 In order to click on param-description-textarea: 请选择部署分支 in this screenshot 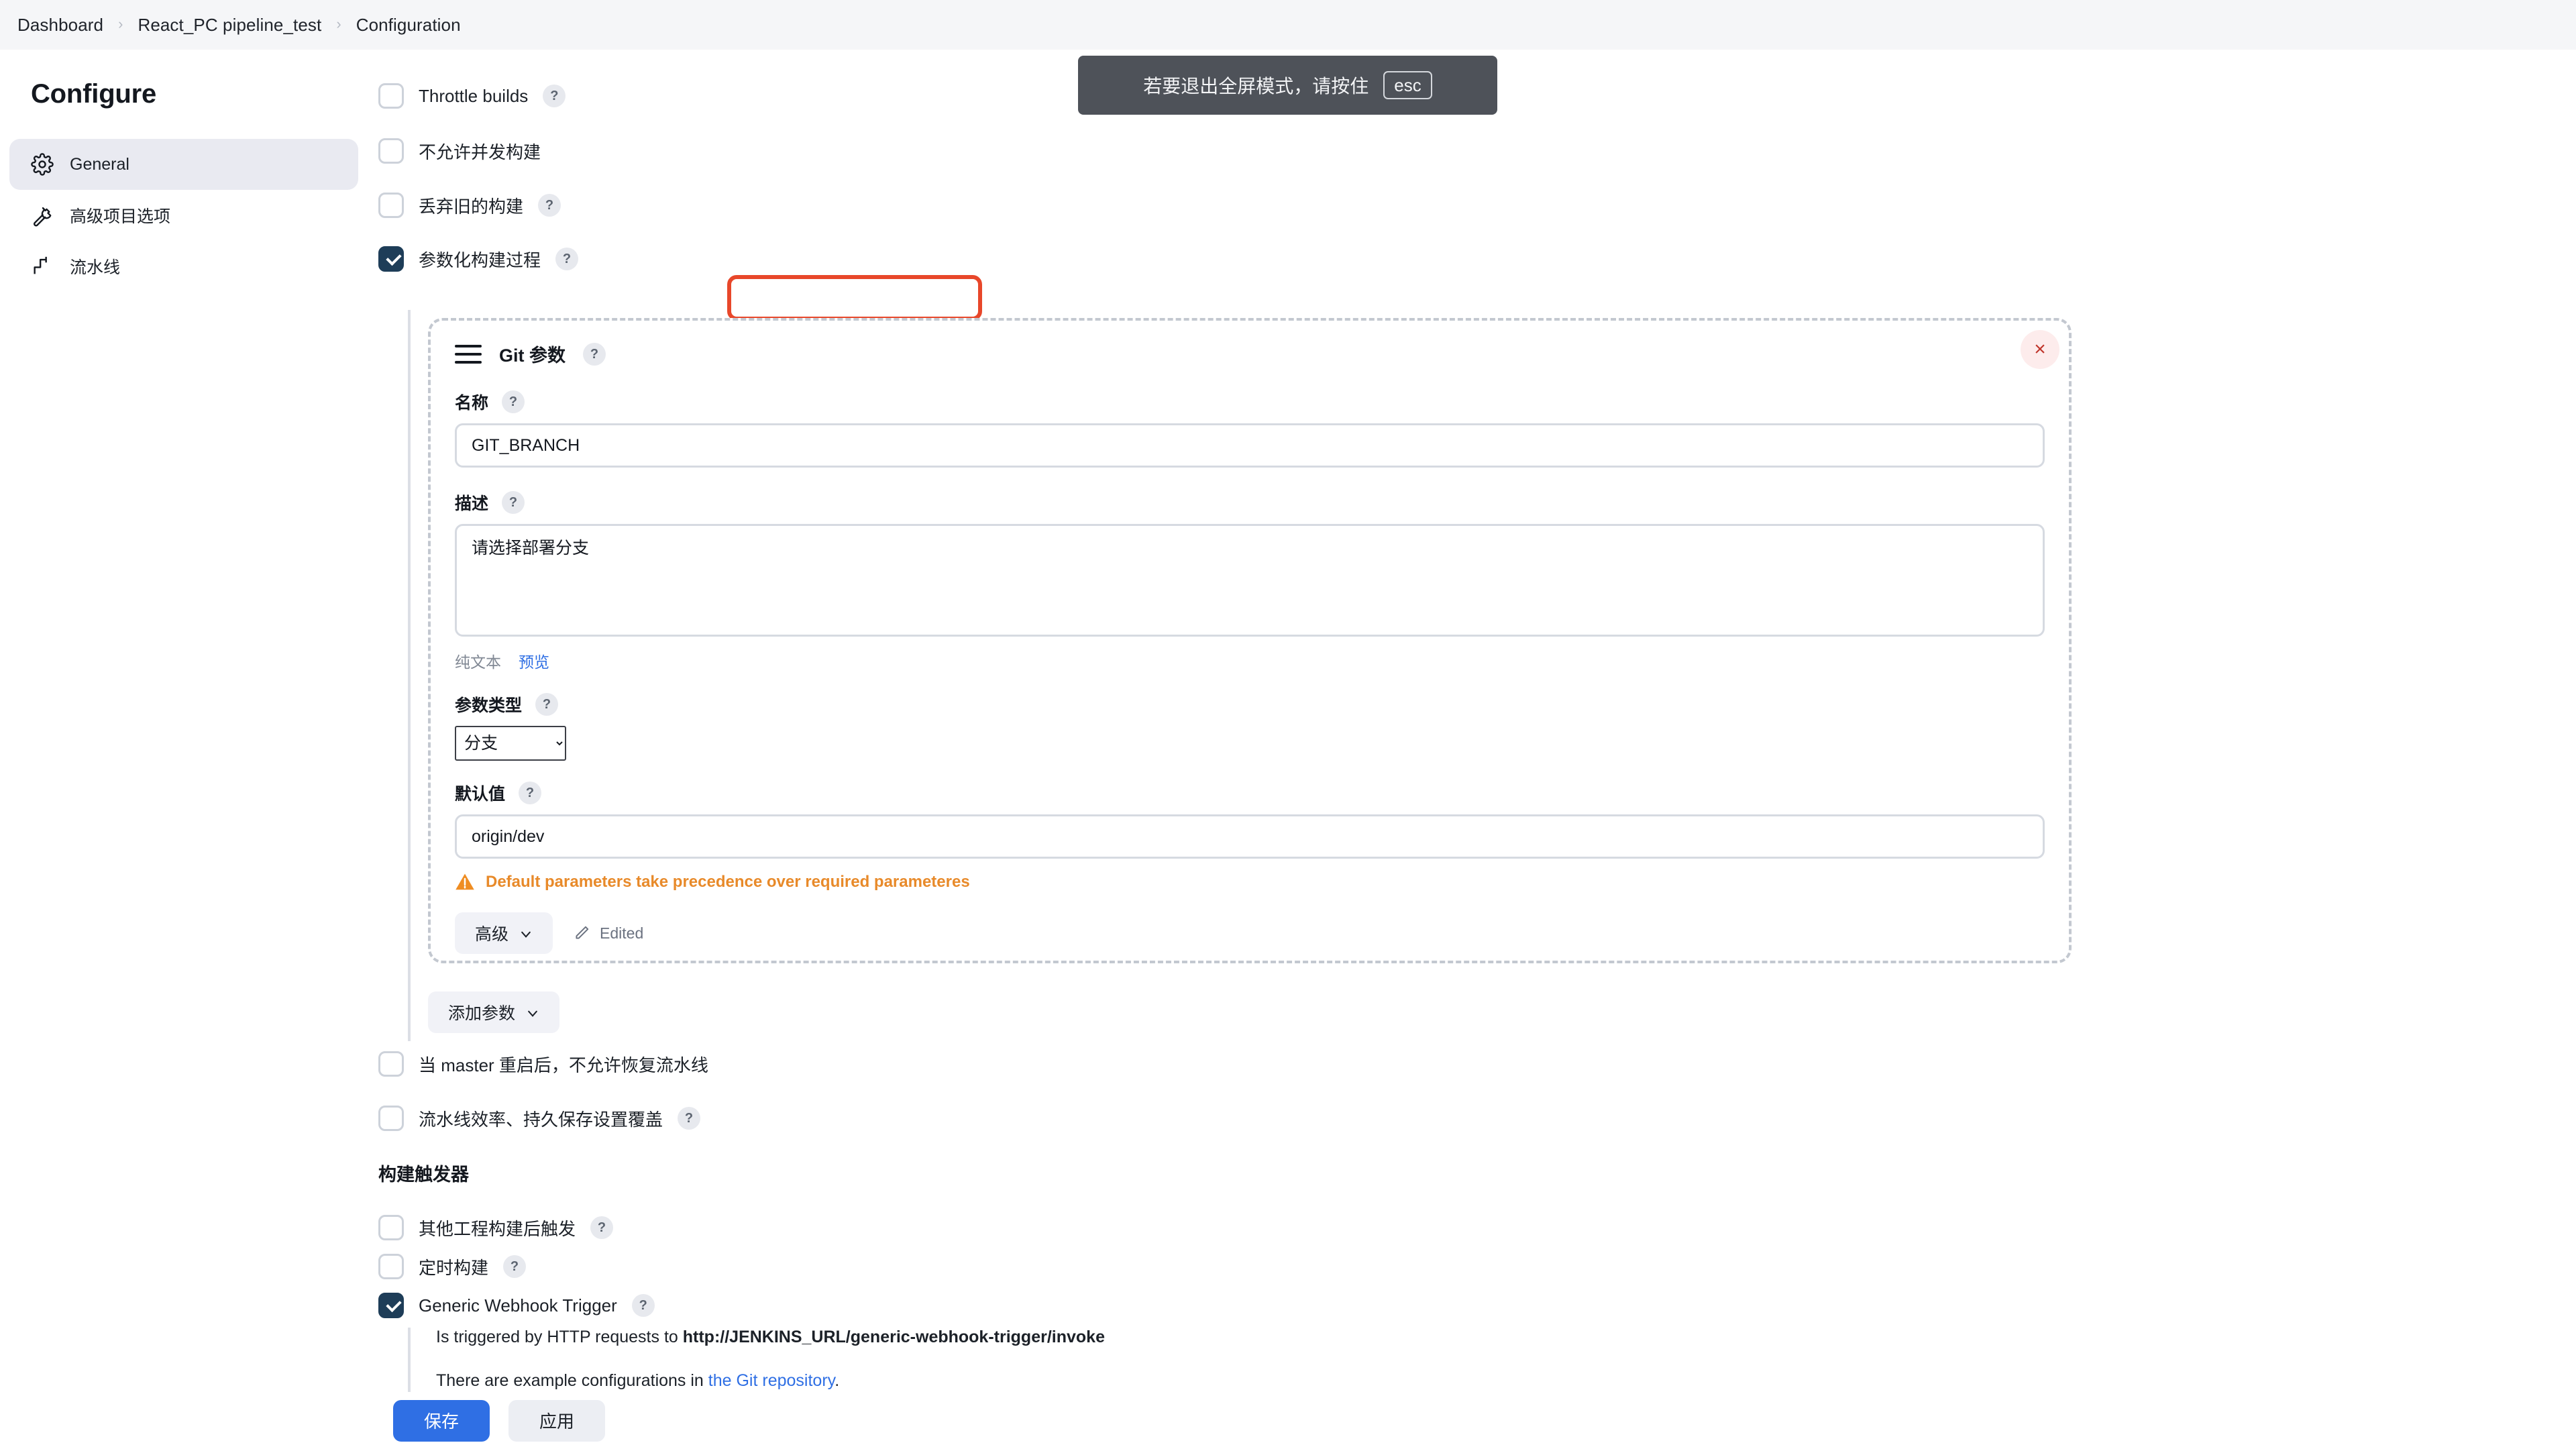, I will do `click(1250, 580)`.